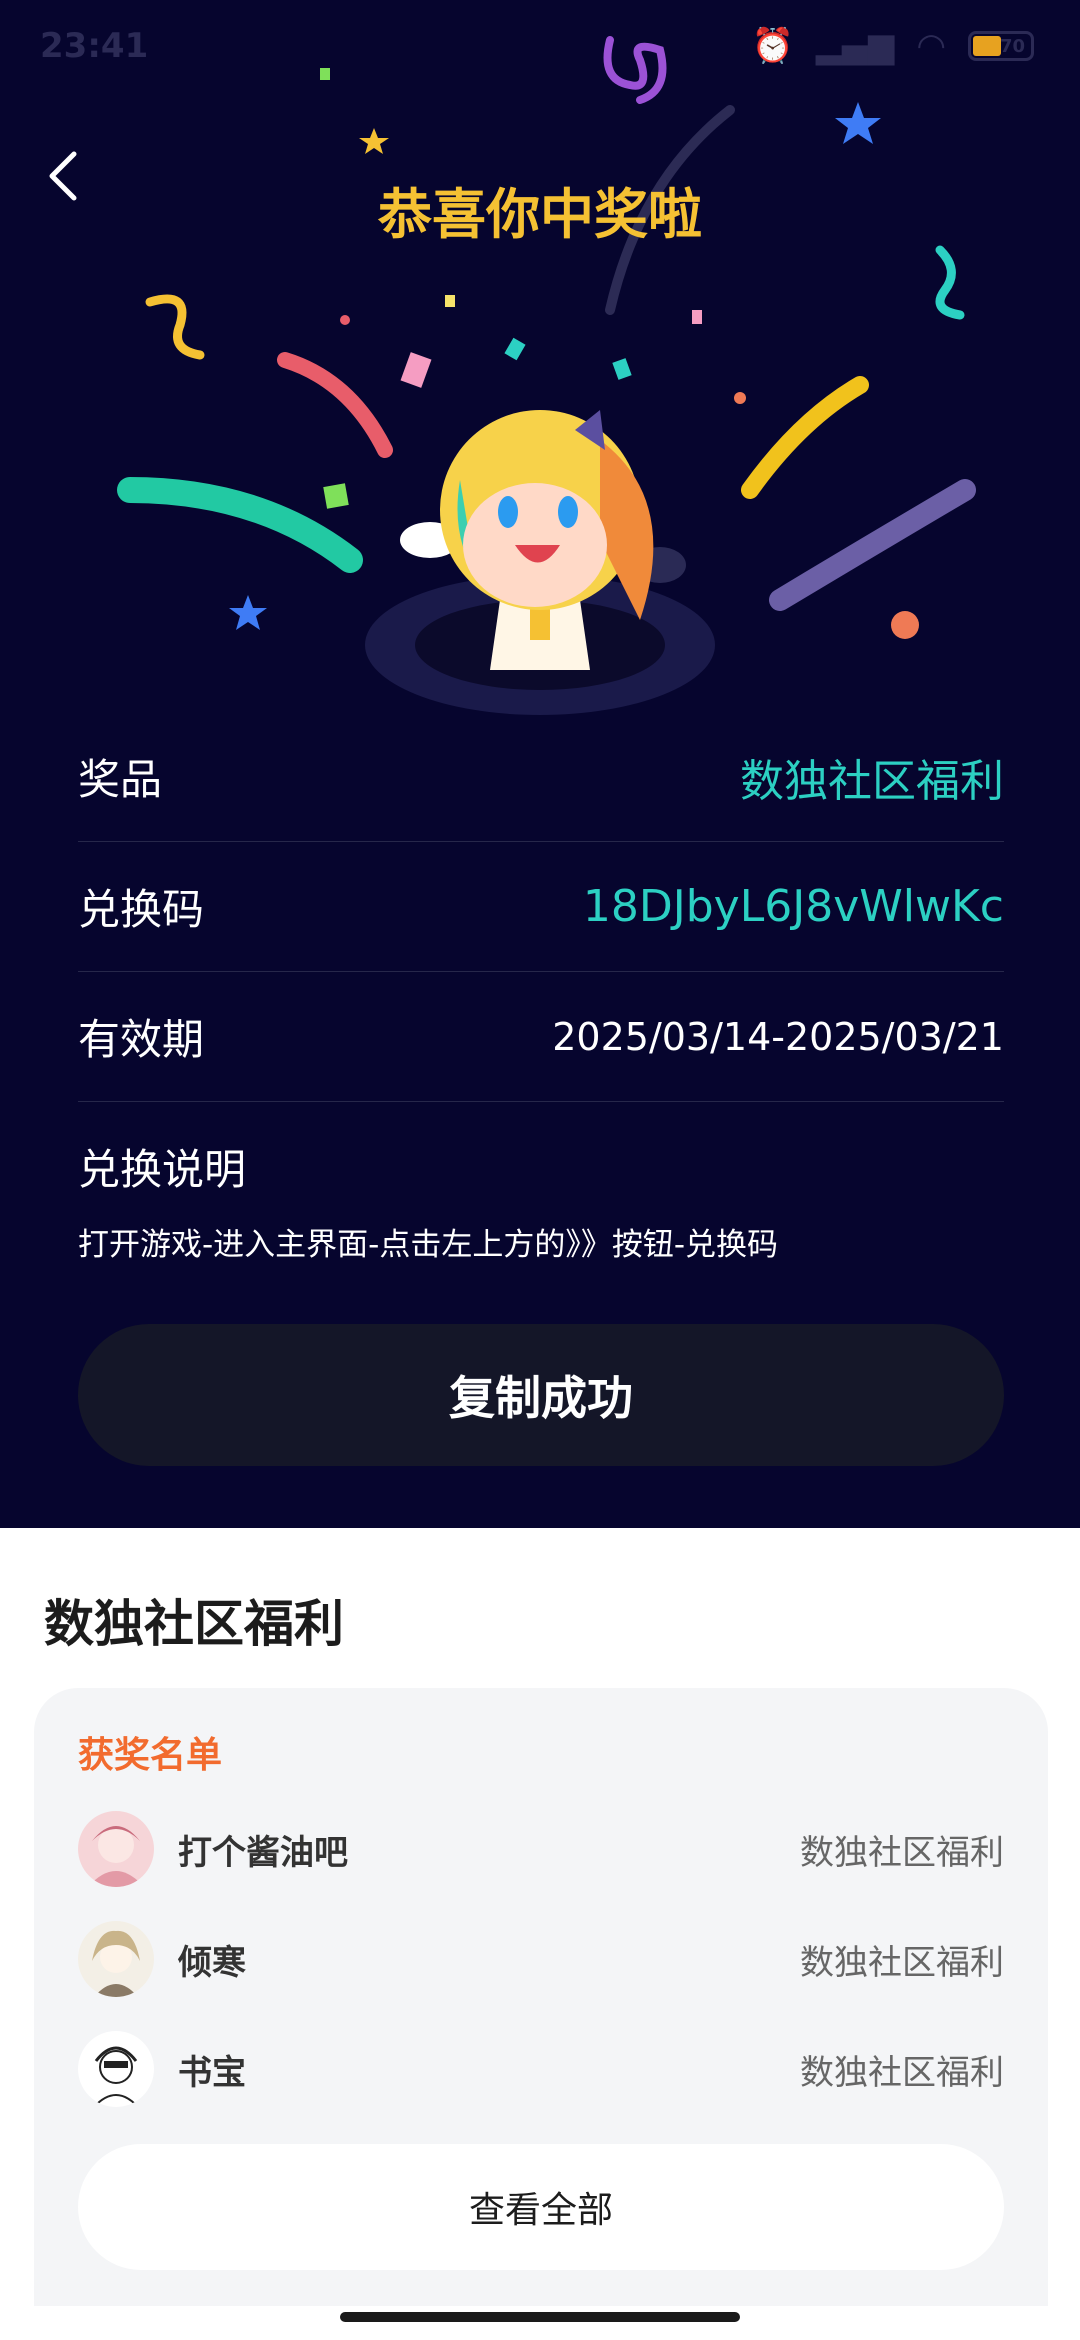 The width and height of the screenshot is (1080, 2340). I want to click on winner-row: 倾寒 数独社区福利, so click(541, 1959).